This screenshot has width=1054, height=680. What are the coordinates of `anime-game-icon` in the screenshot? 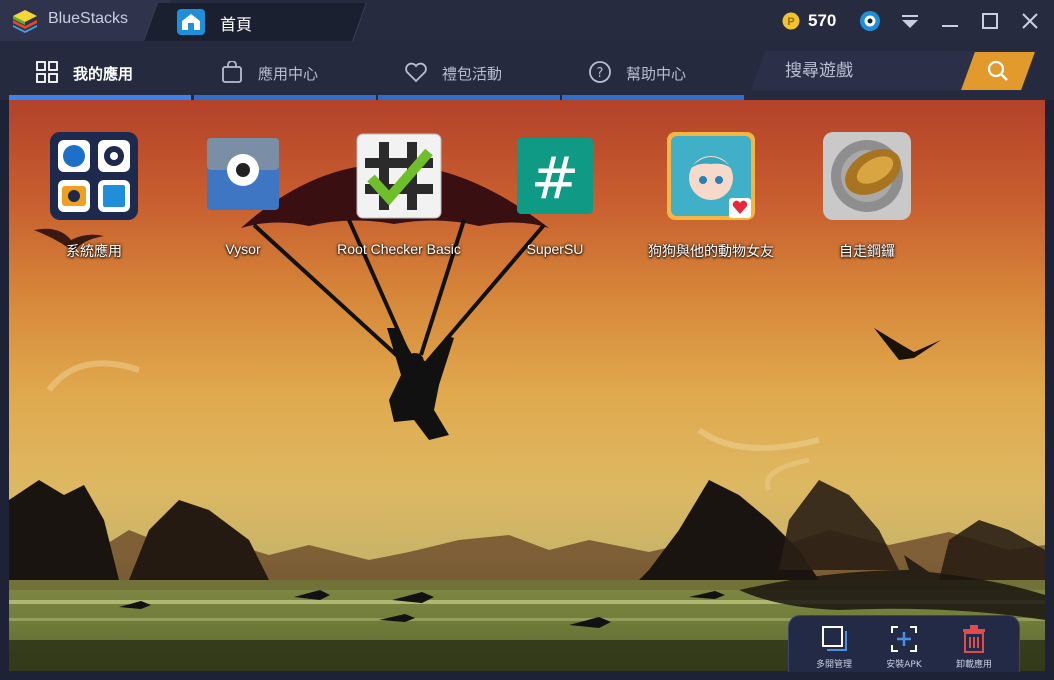 It's located at (711, 176).